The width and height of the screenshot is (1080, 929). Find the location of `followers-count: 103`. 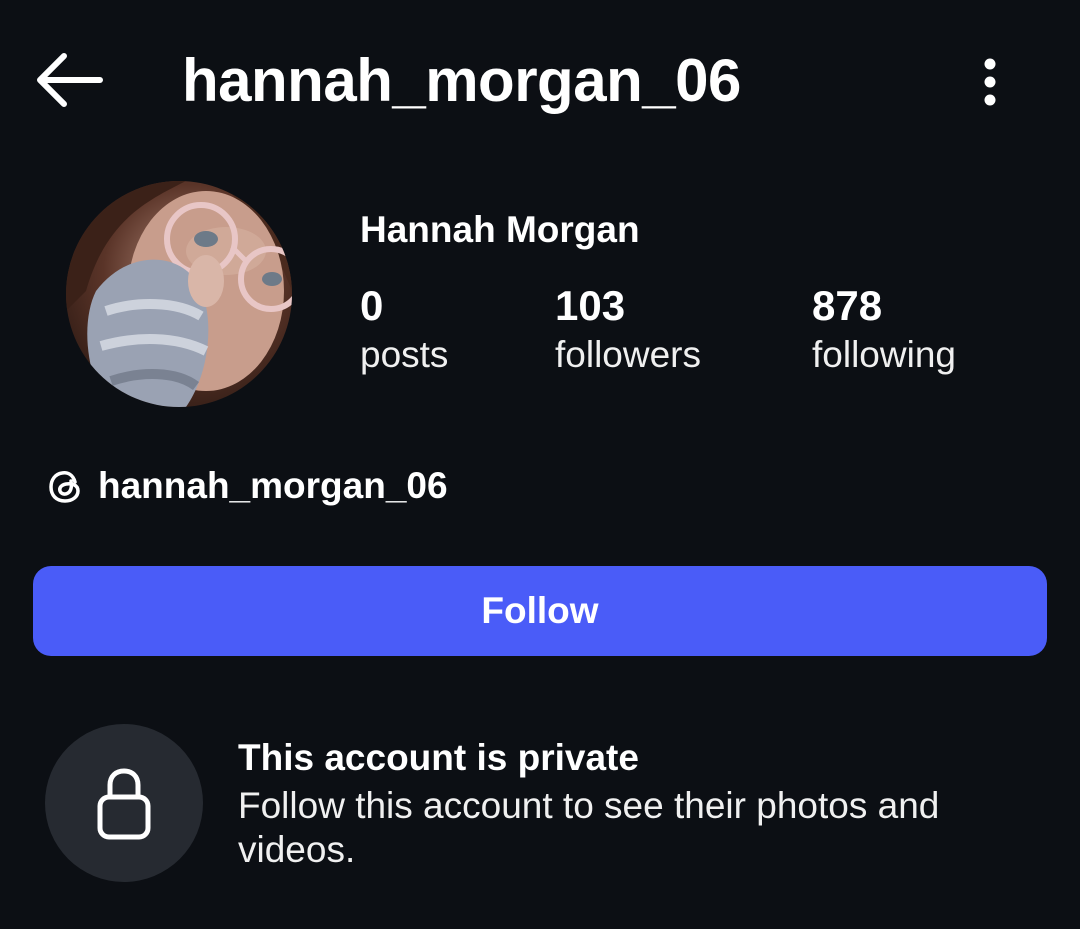

followers-count: 103 is located at coordinates (590, 305).